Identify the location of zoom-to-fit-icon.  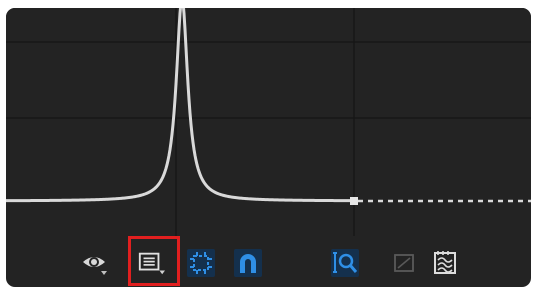
(345, 262).